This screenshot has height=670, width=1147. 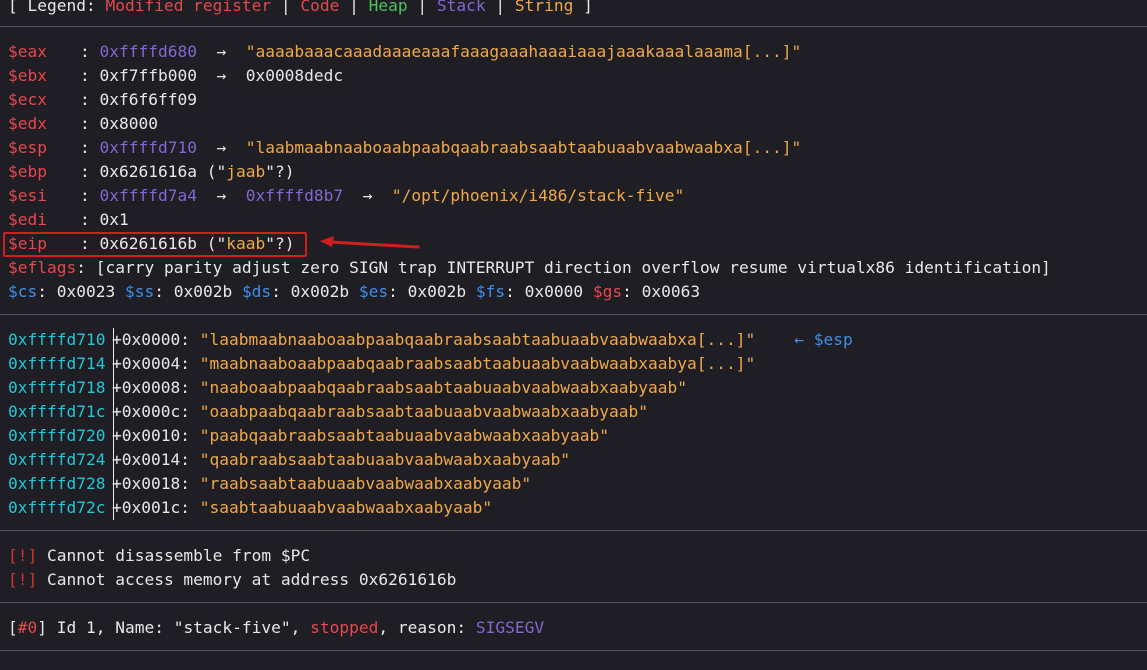 I want to click on stack-offset: +0x000c:, so click(x=156, y=411).